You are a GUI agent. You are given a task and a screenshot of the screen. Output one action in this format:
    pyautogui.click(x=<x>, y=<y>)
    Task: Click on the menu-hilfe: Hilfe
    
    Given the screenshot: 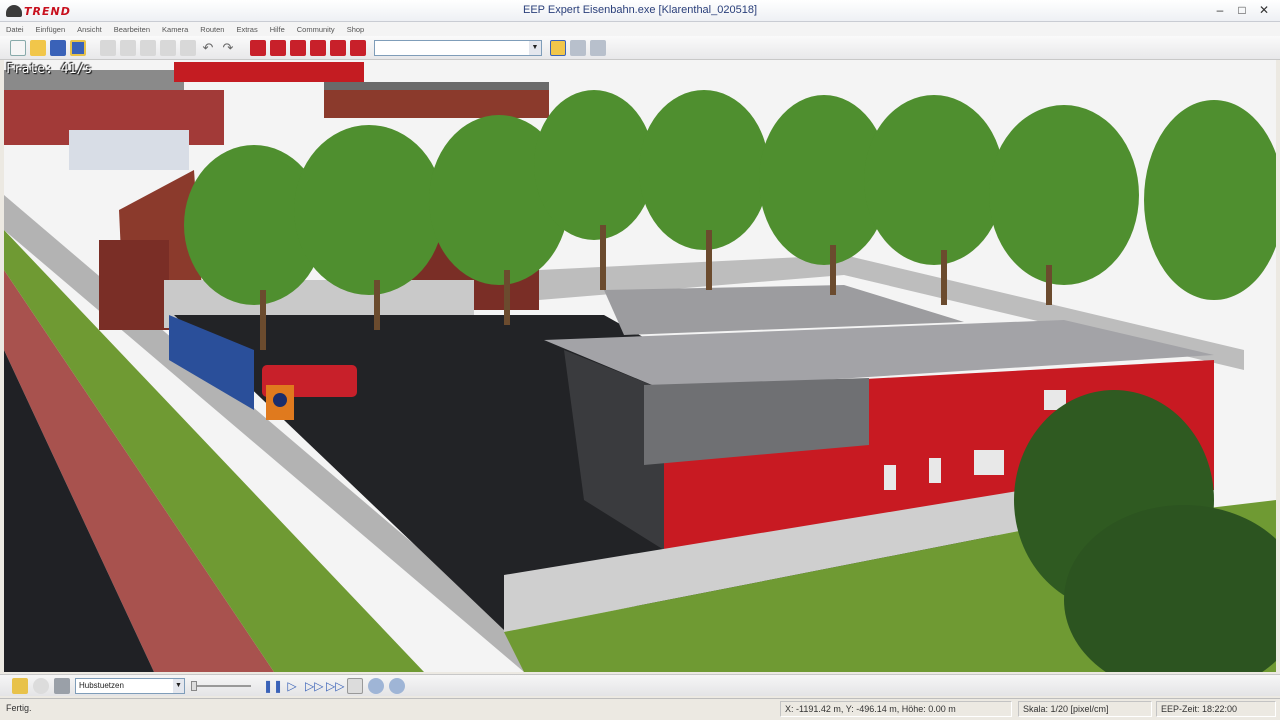 What is the action you would take?
    pyautogui.click(x=277, y=29)
    